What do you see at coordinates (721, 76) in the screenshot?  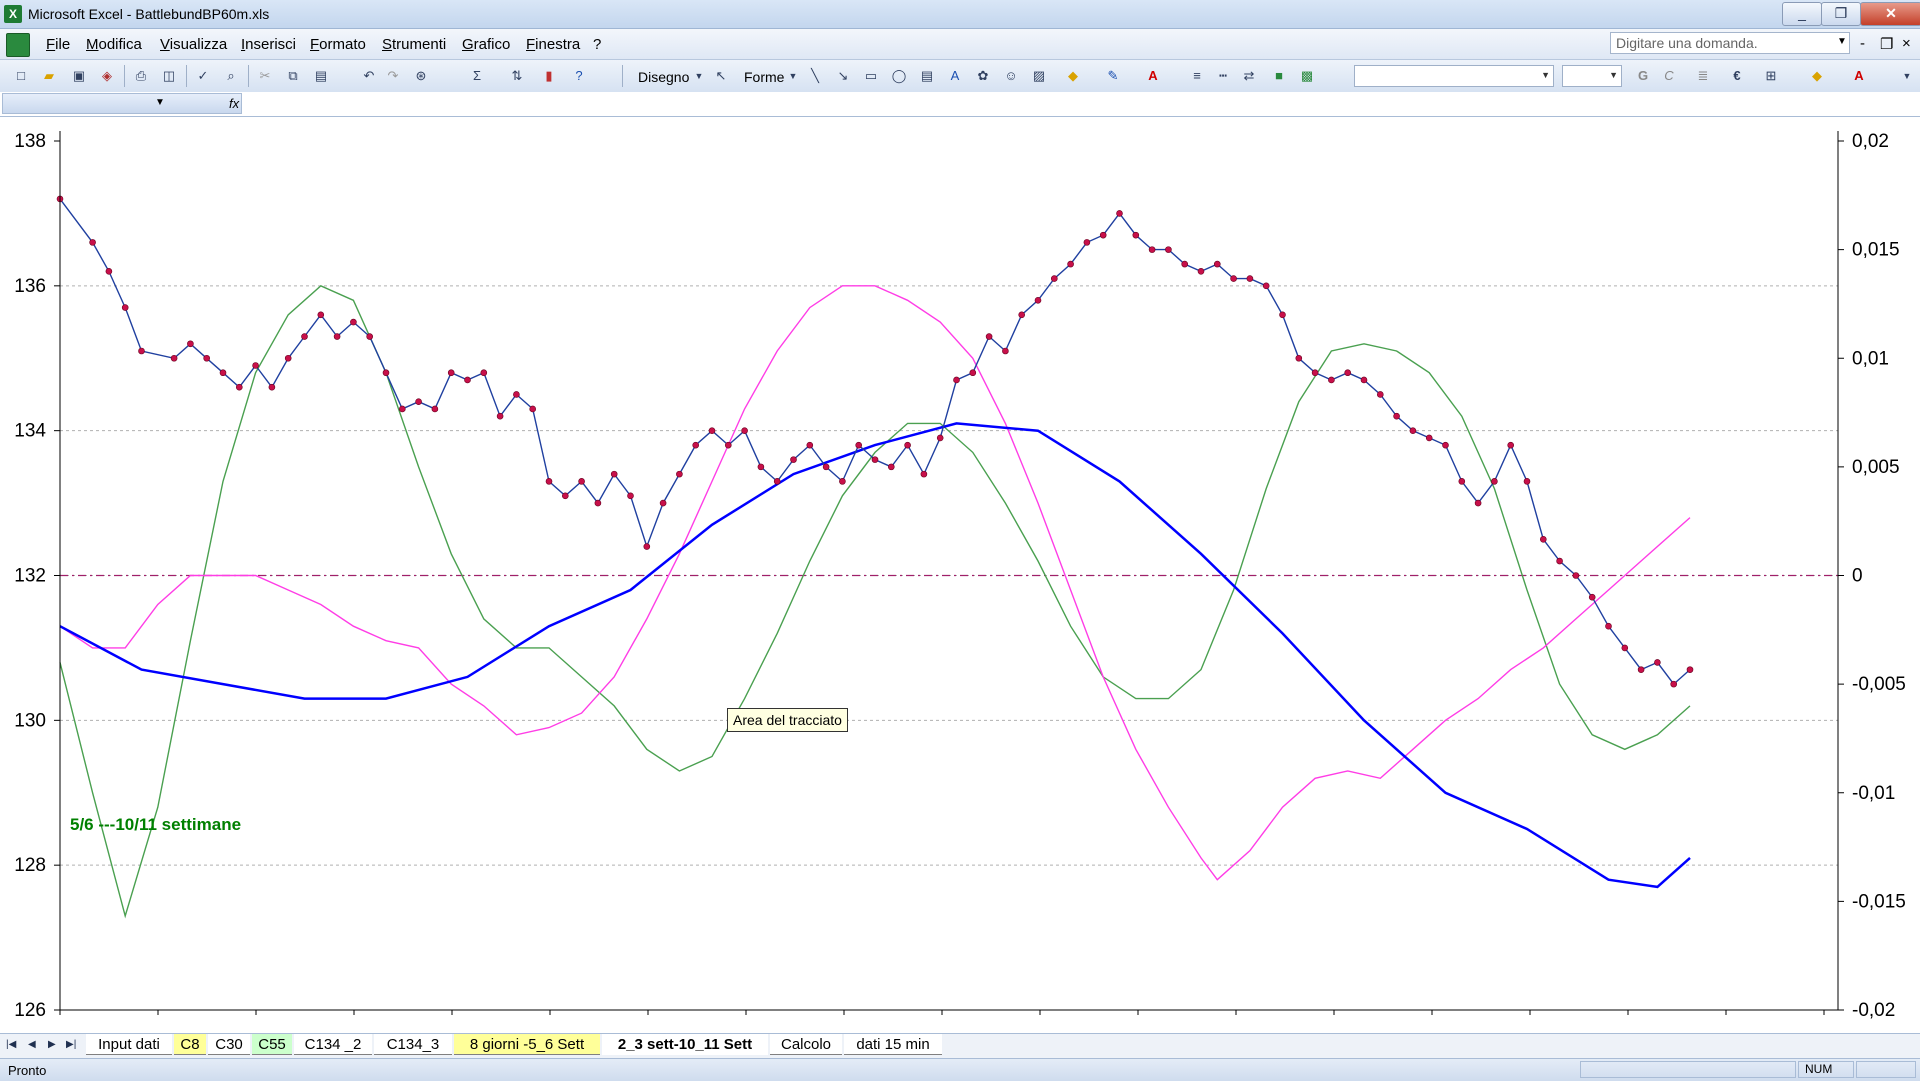 I see `select-arrow-icon: ↖` at bounding box center [721, 76].